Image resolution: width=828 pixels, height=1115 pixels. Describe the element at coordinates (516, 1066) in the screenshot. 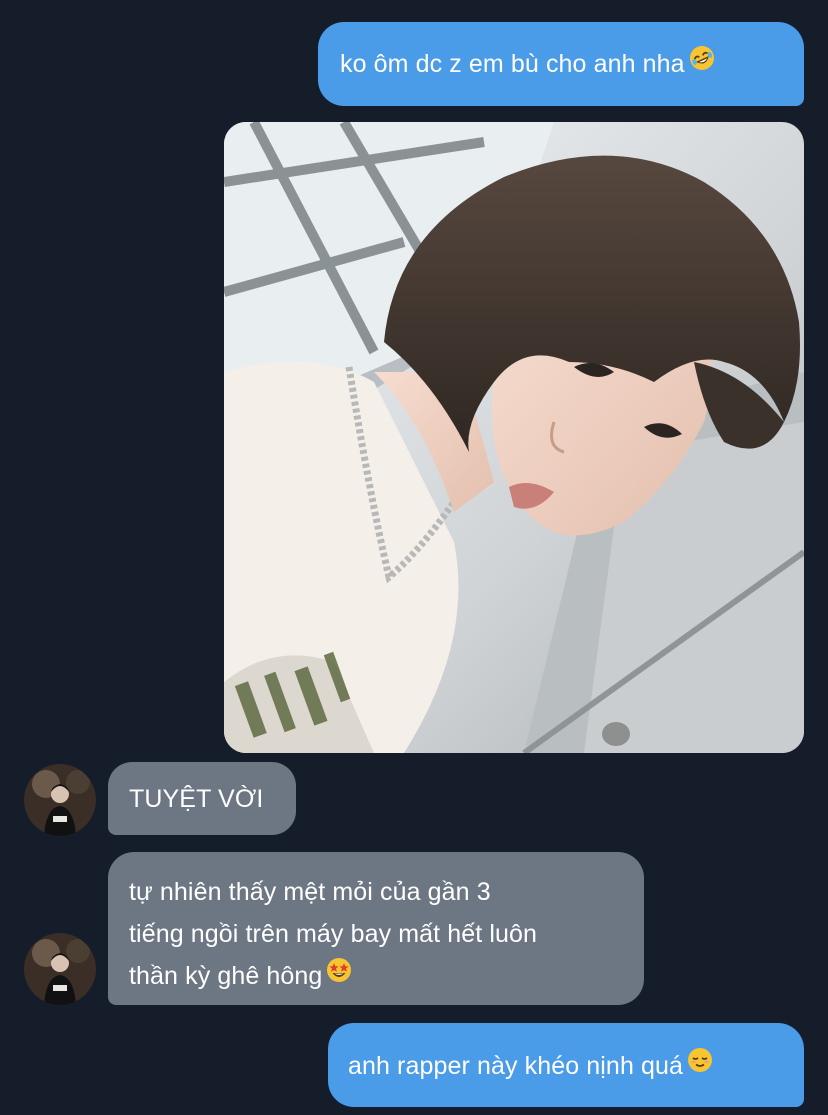

I see `message-text: anh rapper này khéo nịnh quá` at that location.